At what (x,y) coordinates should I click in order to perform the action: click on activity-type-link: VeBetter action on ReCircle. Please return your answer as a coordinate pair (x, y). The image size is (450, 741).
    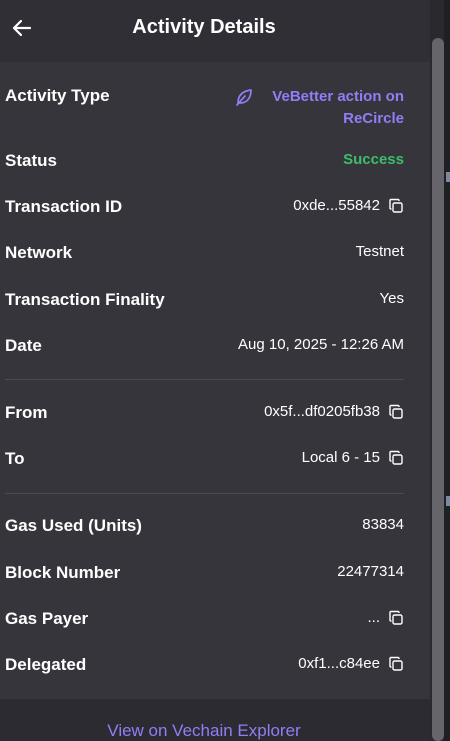
    Looking at the image, I should click on (319, 108).